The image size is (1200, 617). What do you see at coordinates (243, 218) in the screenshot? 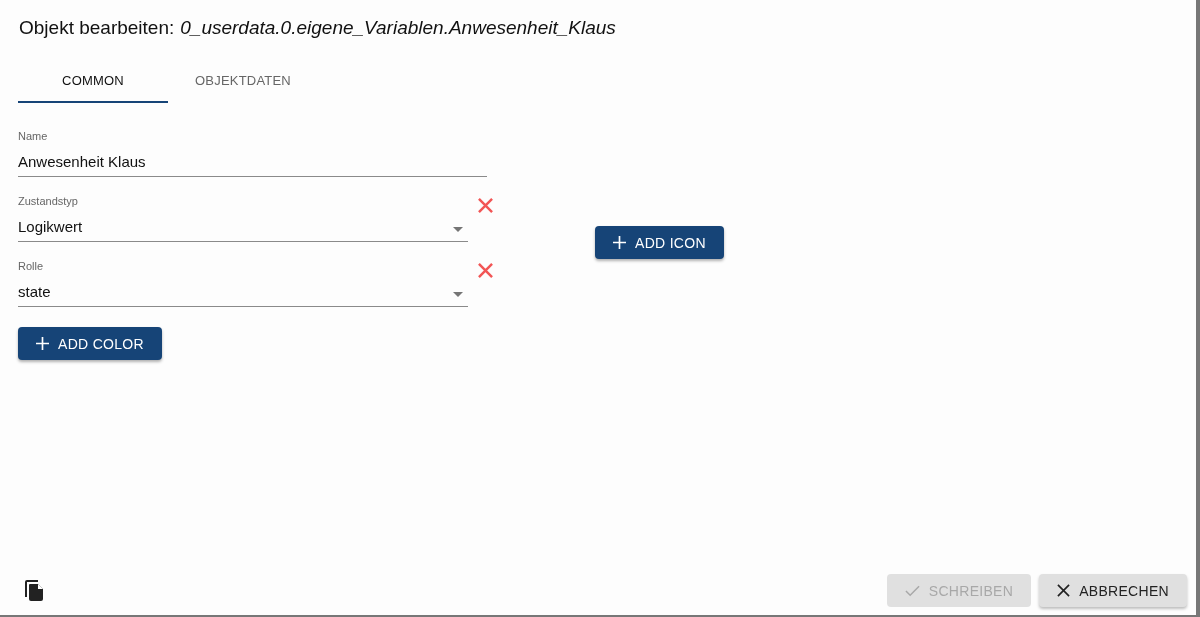
I see `select-field: Zustandstyp Logikwert` at bounding box center [243, 218].